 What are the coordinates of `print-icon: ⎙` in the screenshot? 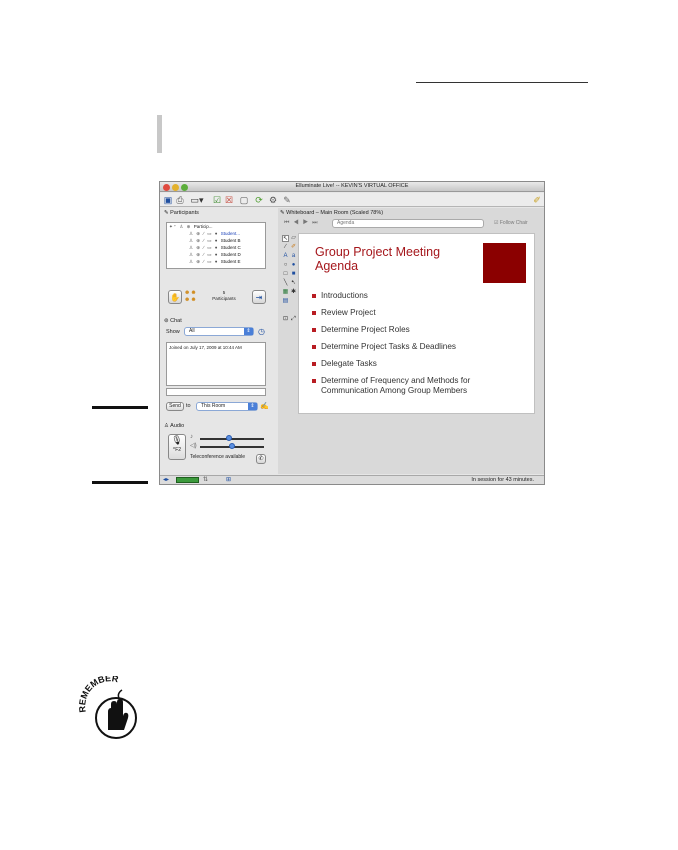 It's located at (180, 200).